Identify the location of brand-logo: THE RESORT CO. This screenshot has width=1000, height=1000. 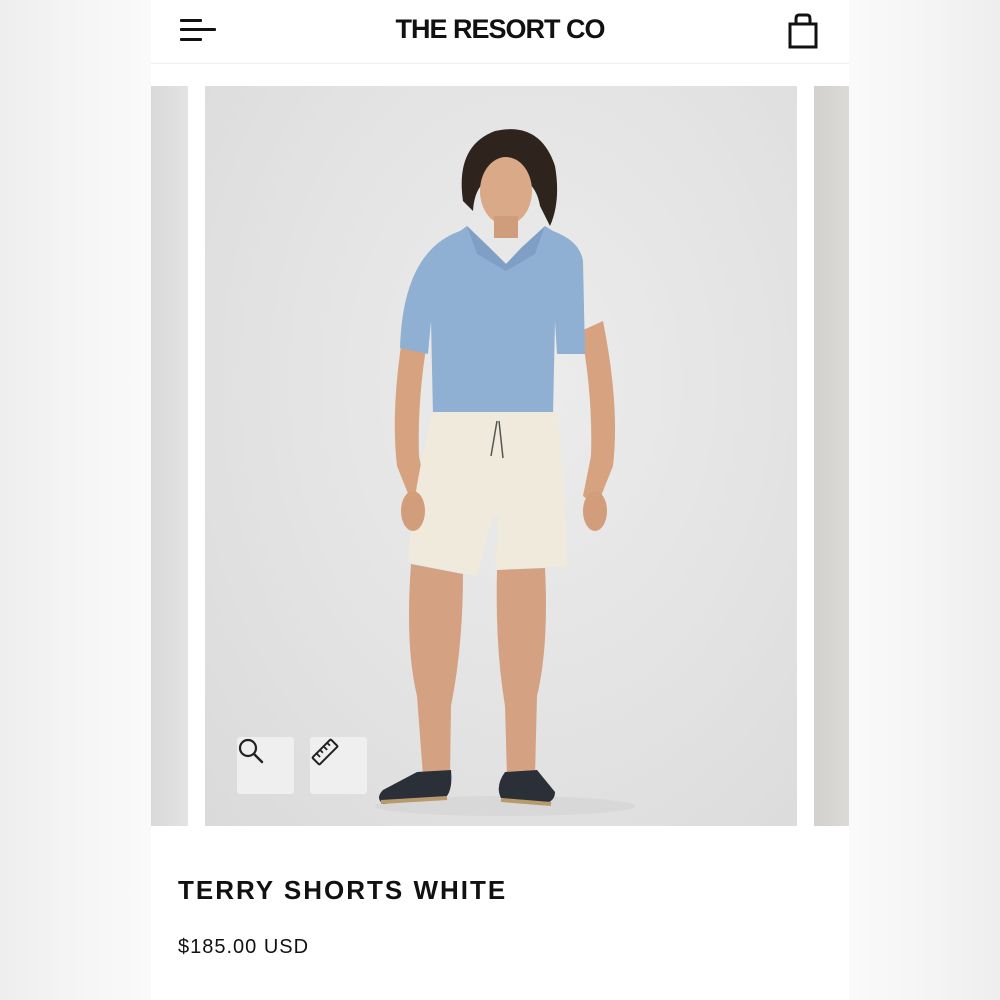
(500, 29).